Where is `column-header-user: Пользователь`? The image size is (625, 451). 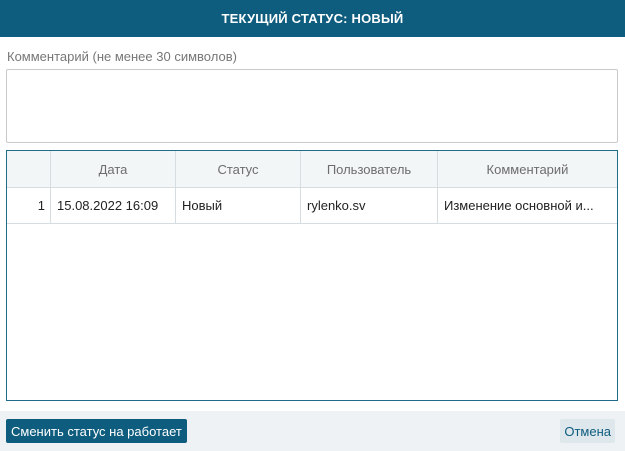
column-header-user: Пользователь is located at coordinates (369, 169).